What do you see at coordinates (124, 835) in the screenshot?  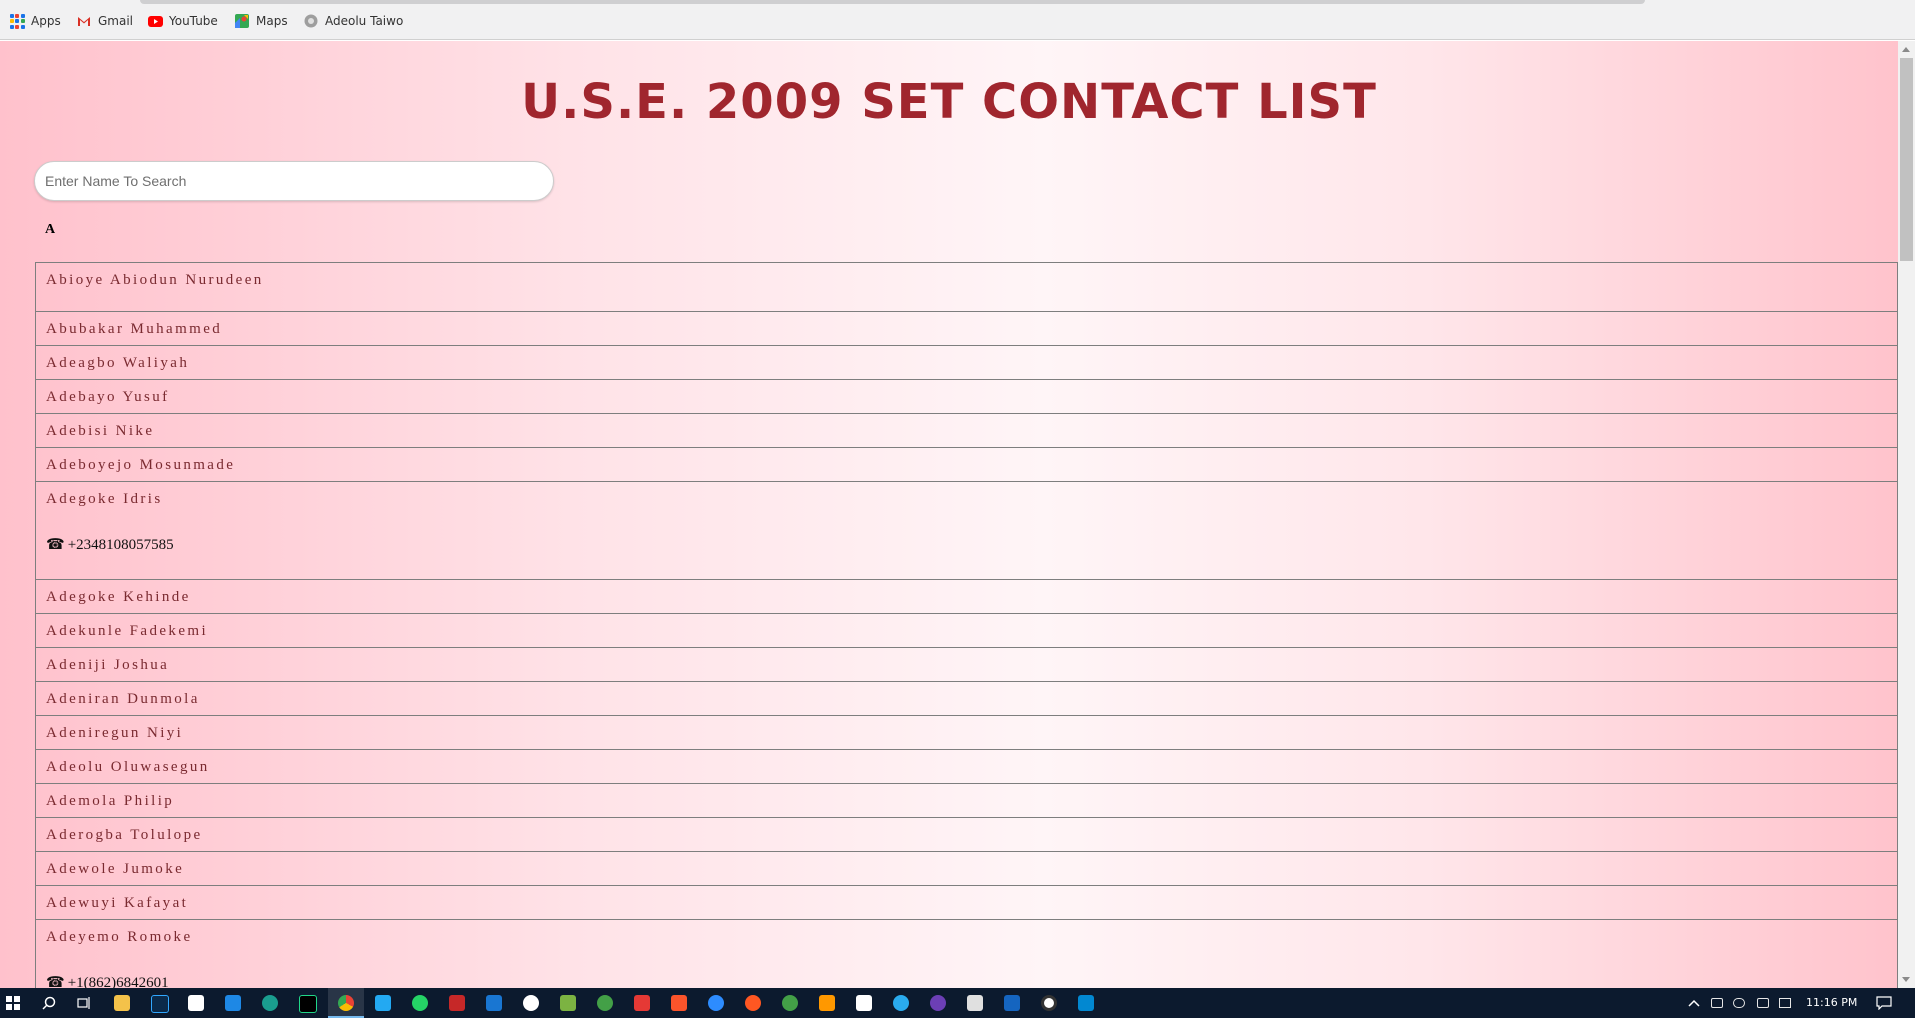 I see `contact-name: Aderogba Tolulope` at bounding box center [124, 835].